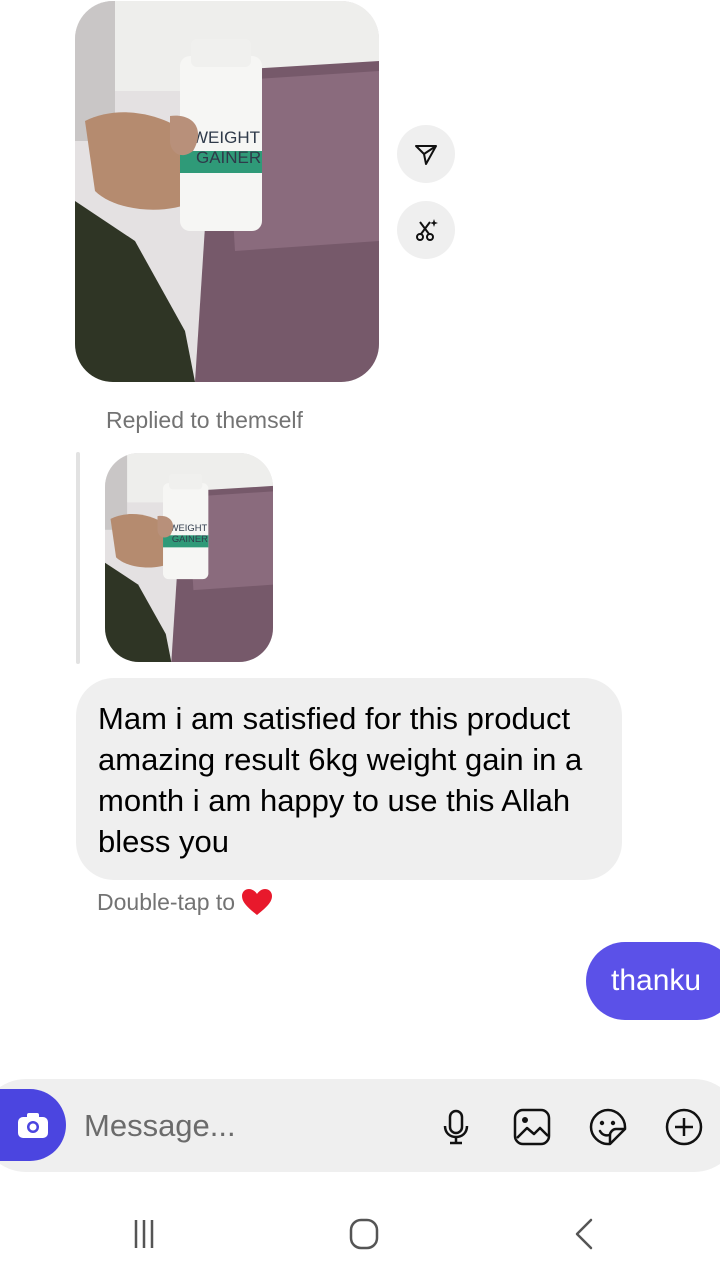  I want to click on double-tap-hint: Double-tap to, so click(185, 902).